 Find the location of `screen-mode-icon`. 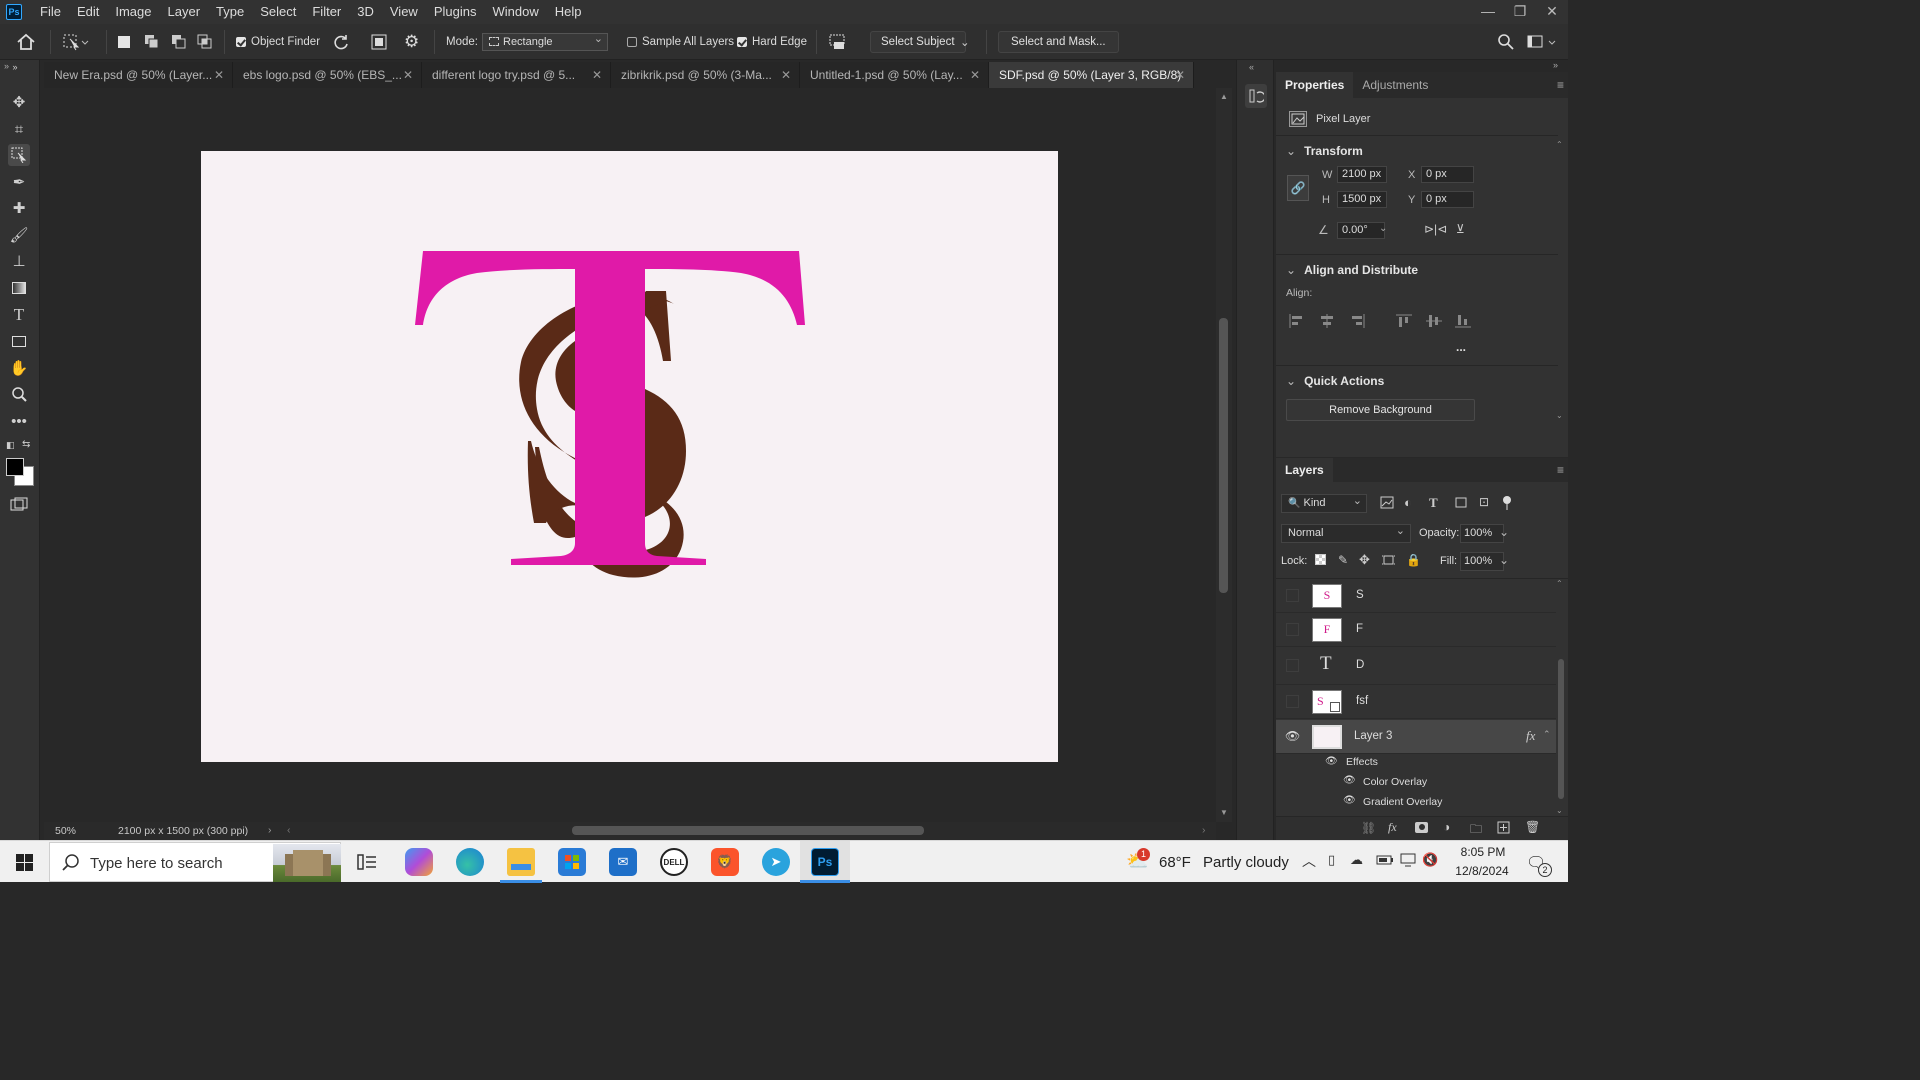

screen-mode-icon is located at coordinates (19, 505).